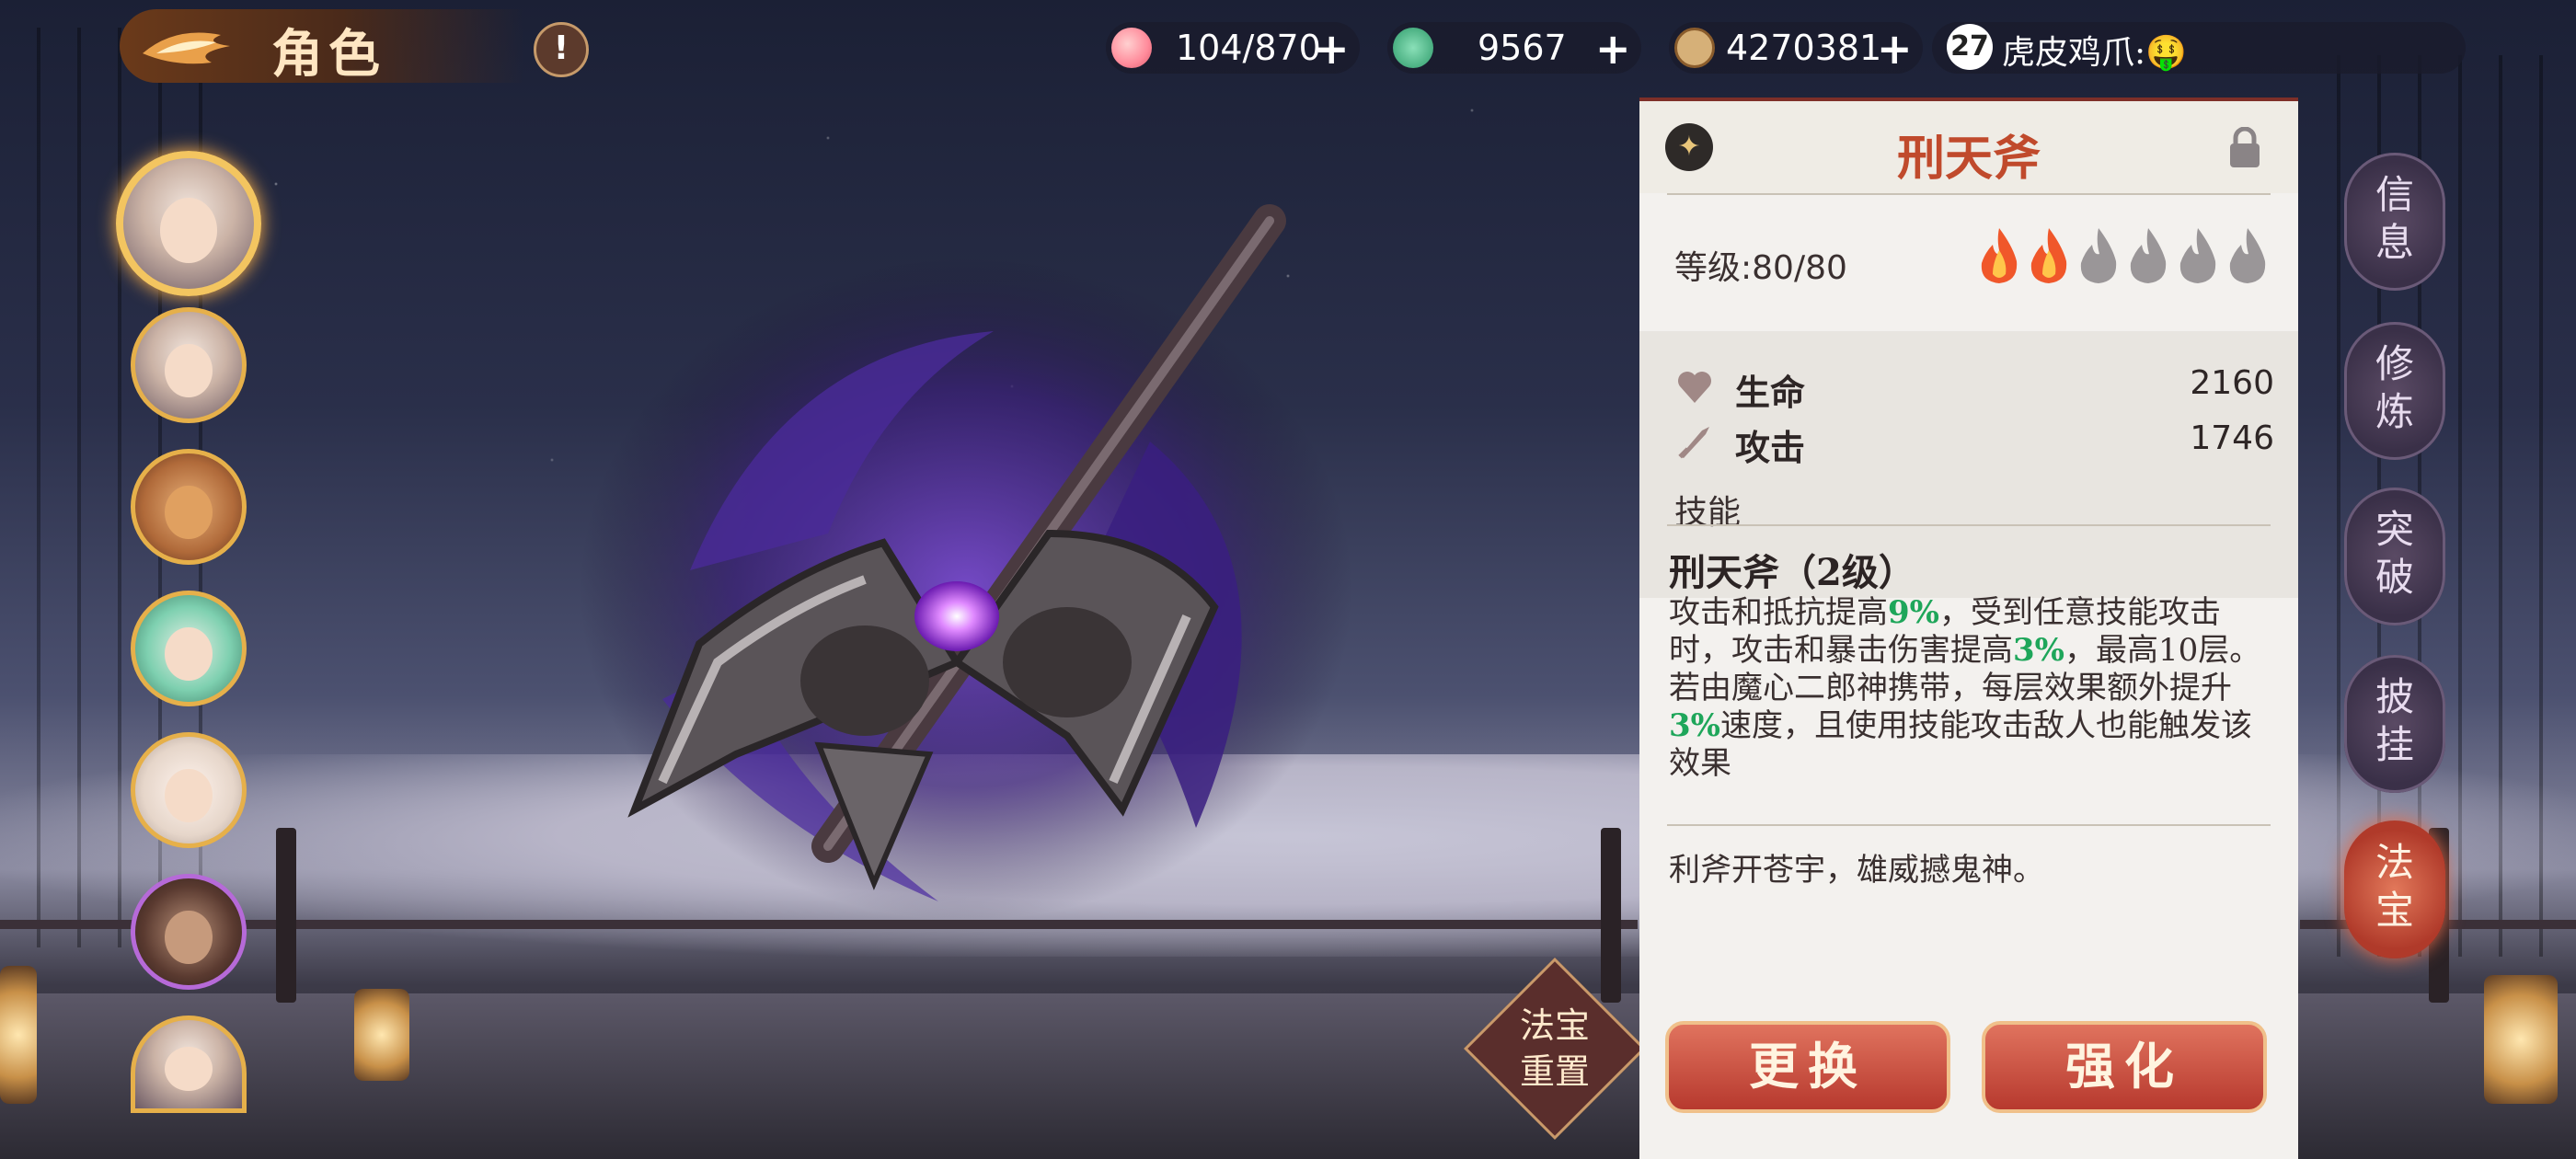  Describe the element at coordinates (2394, 910) in the screenshot. I see `tab-label: 宝` at that location.